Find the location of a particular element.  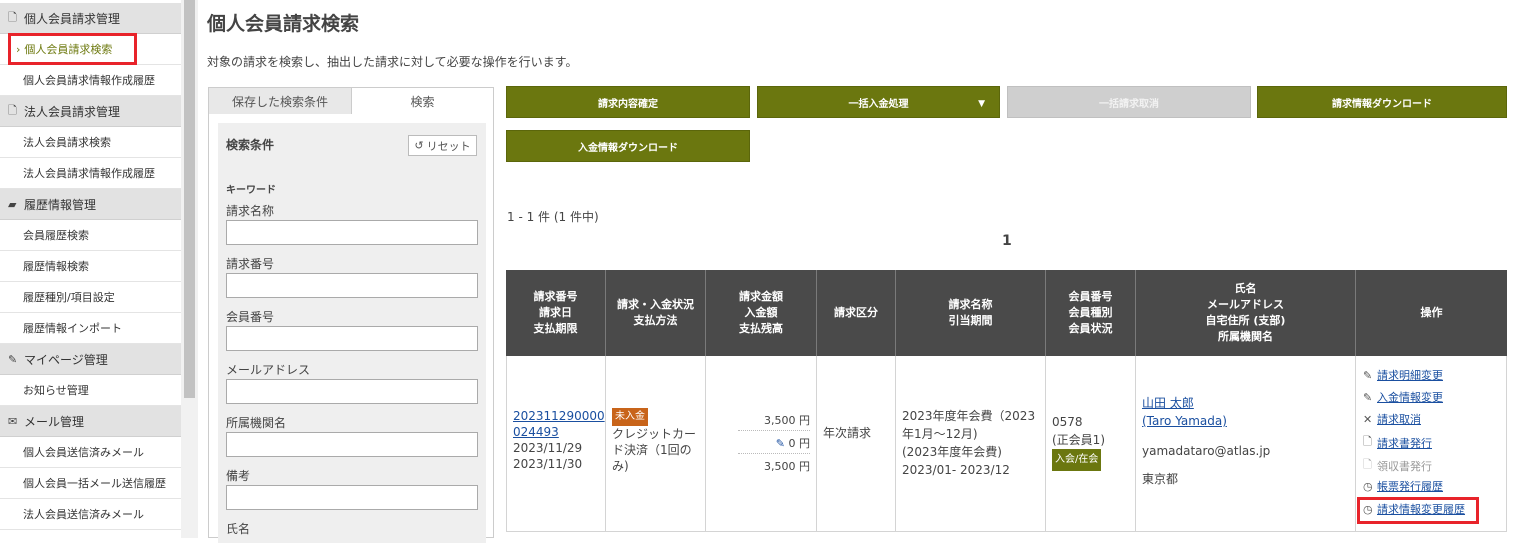

email-input is located at coordinates (352, 391).